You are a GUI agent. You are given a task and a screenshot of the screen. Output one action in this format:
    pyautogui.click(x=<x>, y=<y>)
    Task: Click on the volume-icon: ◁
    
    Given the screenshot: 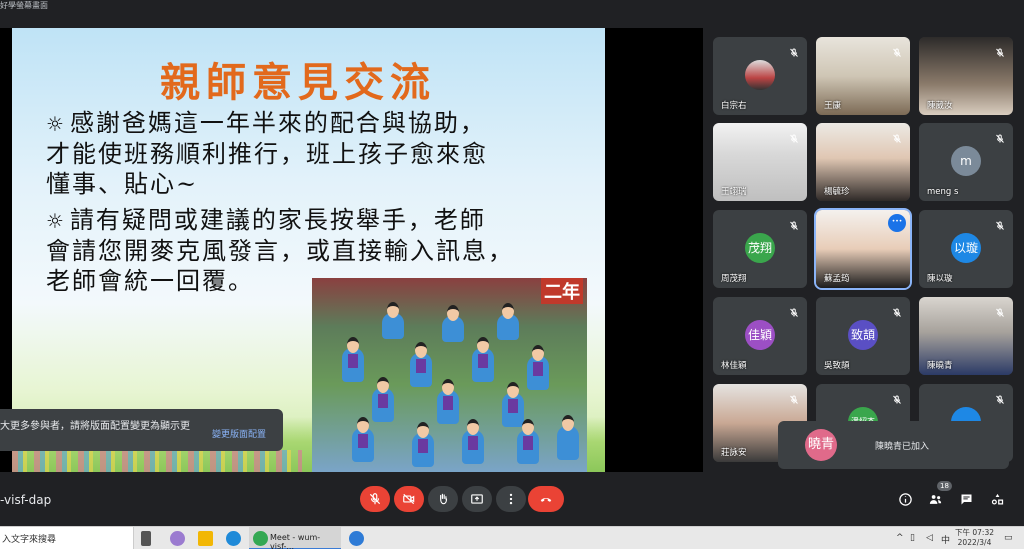 What is the action you would take?
    pyautogui.click(x=929, y=538)
    